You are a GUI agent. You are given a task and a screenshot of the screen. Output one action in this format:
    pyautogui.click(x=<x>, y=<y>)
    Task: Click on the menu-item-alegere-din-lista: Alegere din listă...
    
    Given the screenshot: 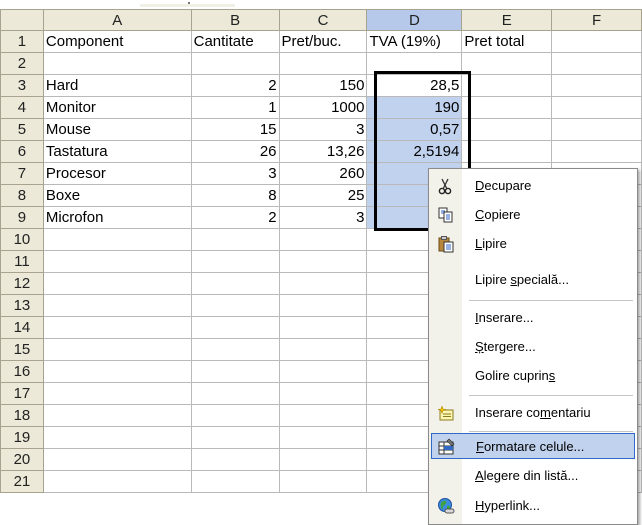 What is the action you would take?
    pyautogui.click(x=533, y=476)
    